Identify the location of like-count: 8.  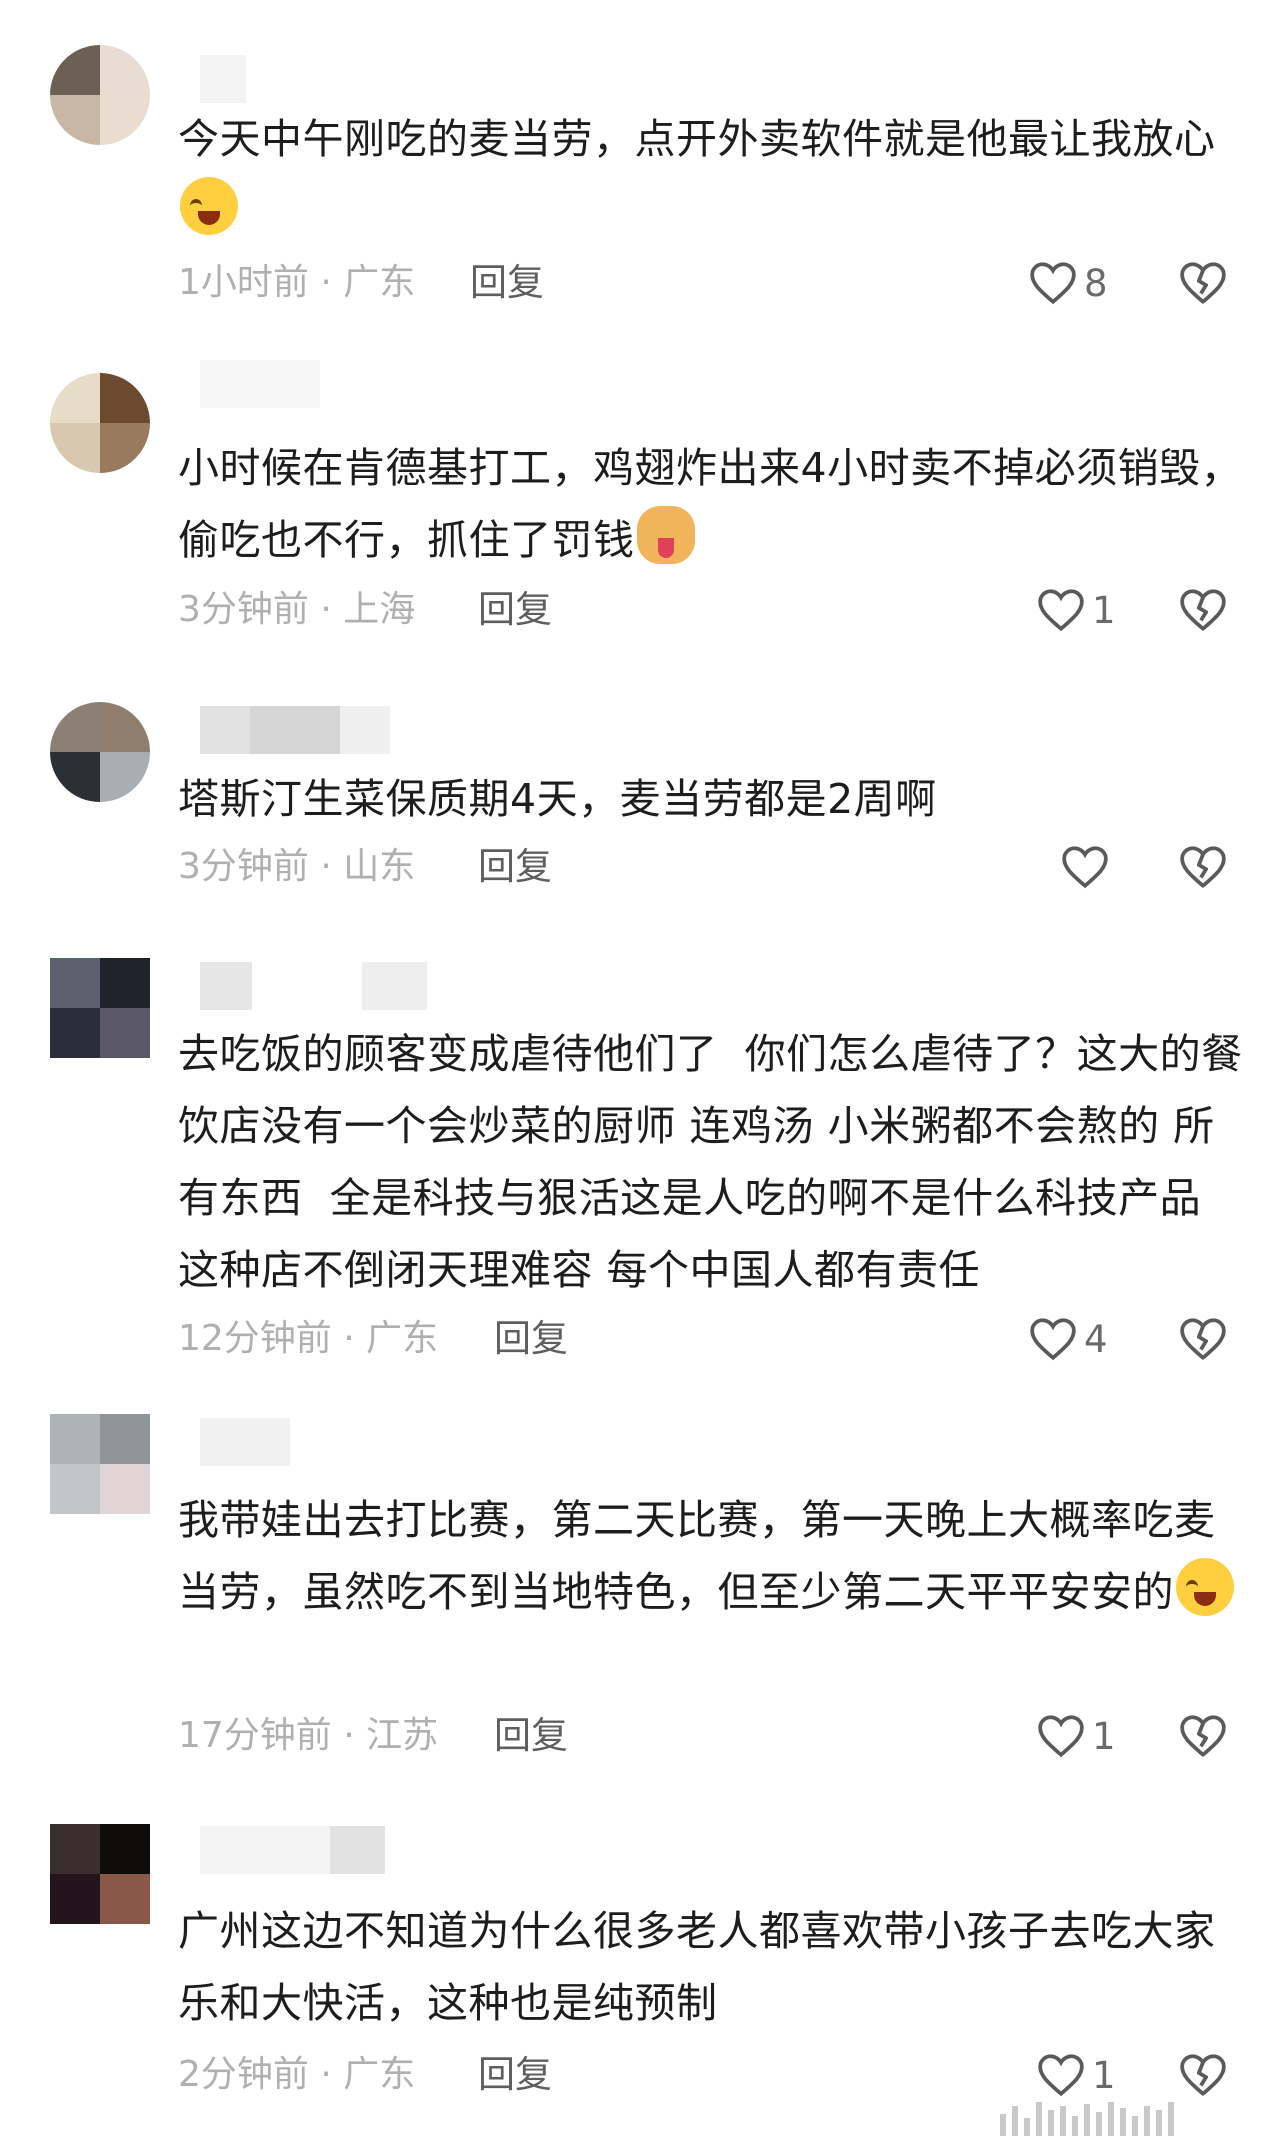
(1096, 283).